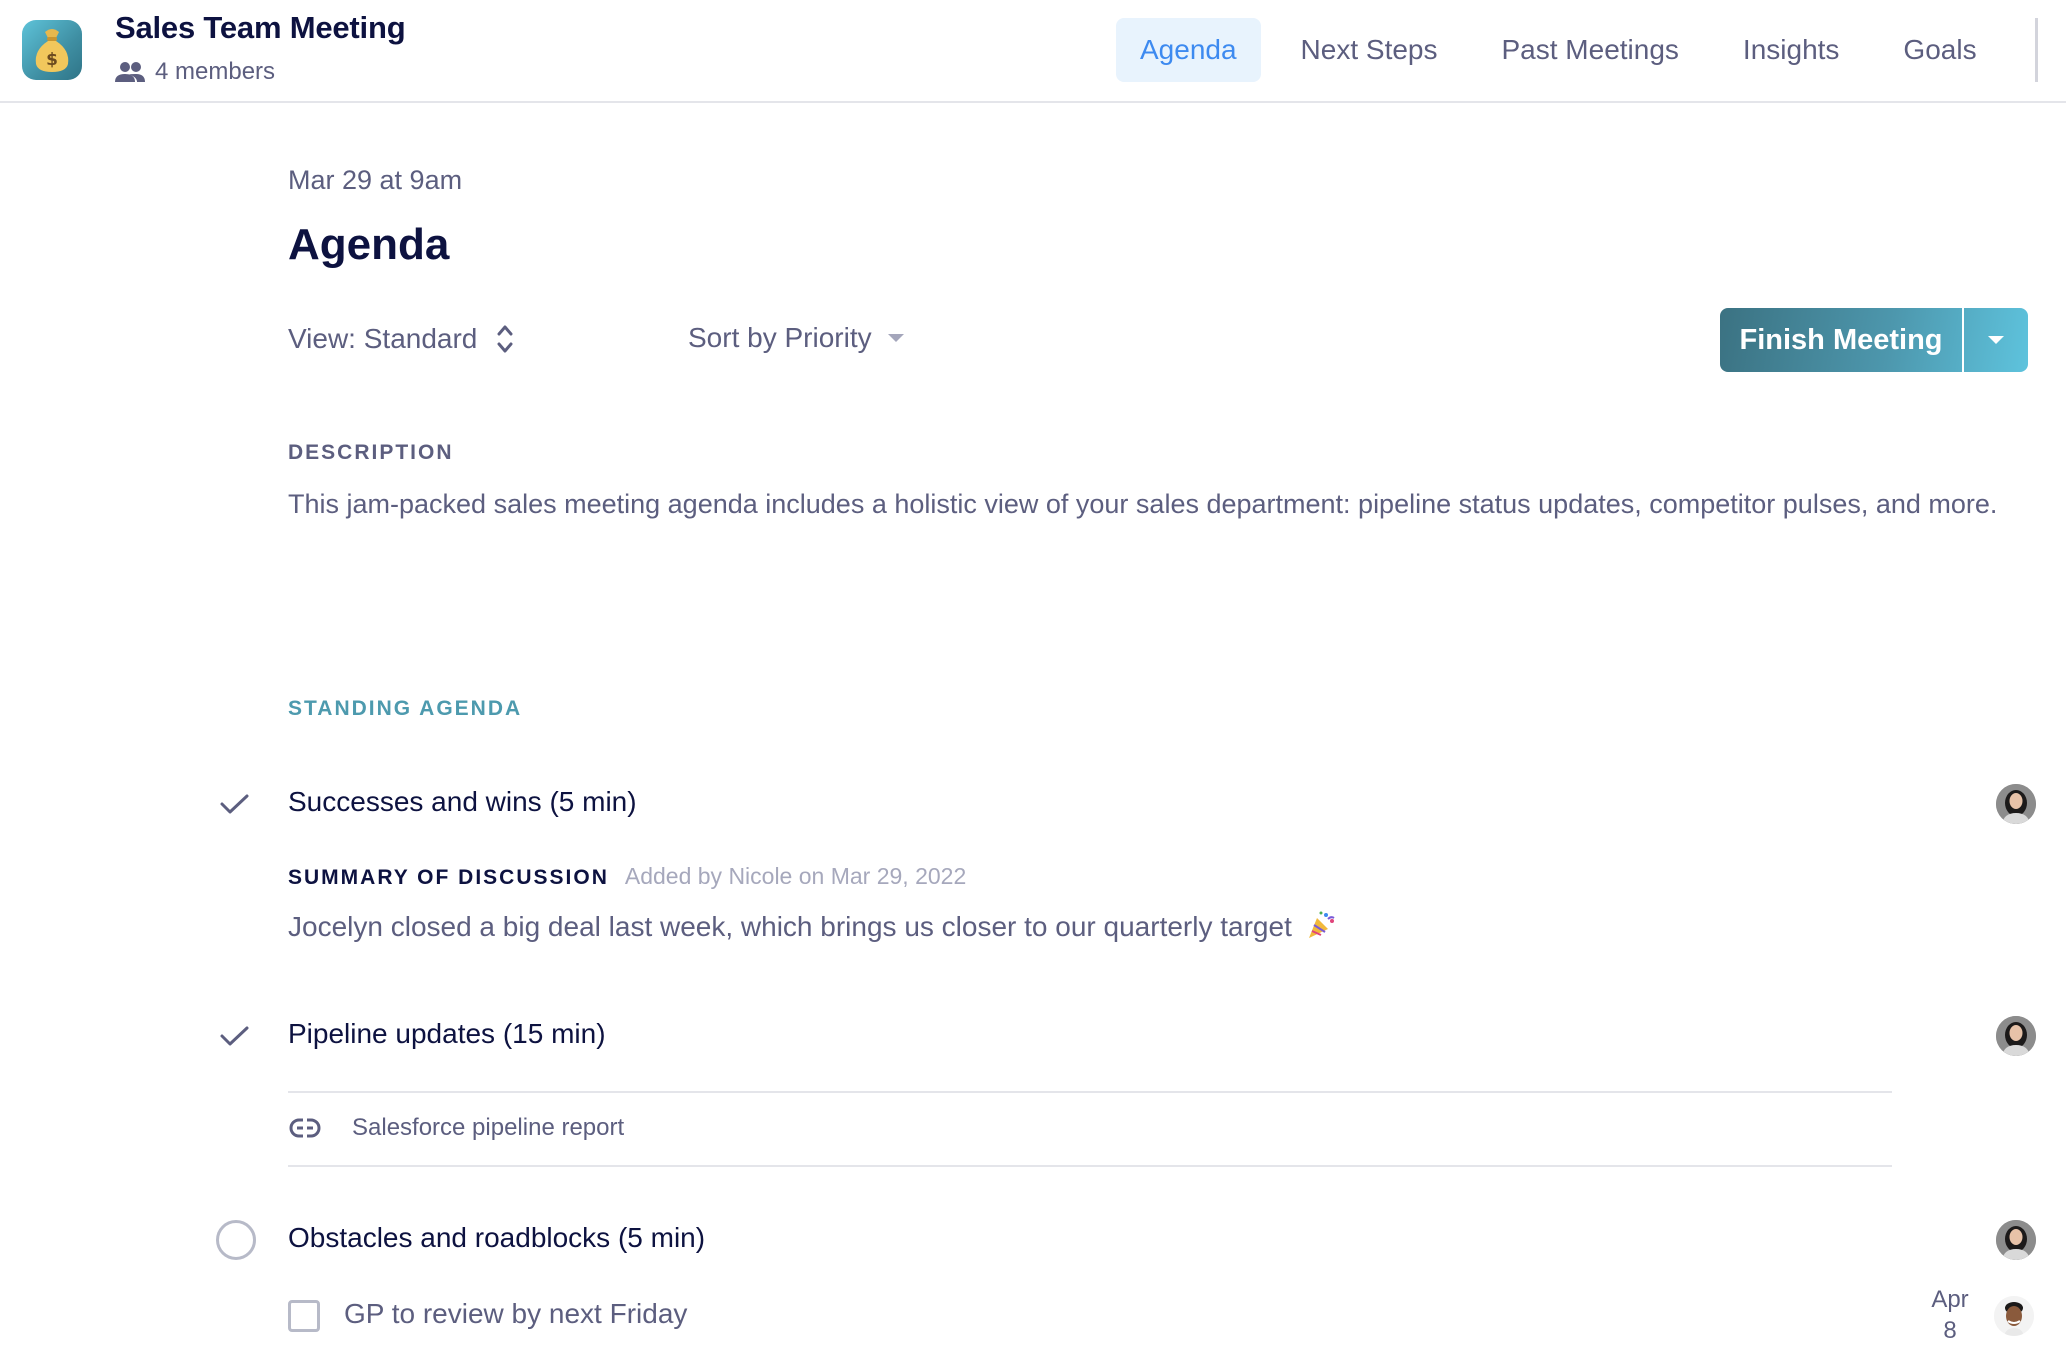 Image resolution: width=2066 pixels, height=1372 pixels. Describe the element at coordinates (1842, 340) in the screenshot. I see `finish-meeting-button: Finish Meeting` at that location.